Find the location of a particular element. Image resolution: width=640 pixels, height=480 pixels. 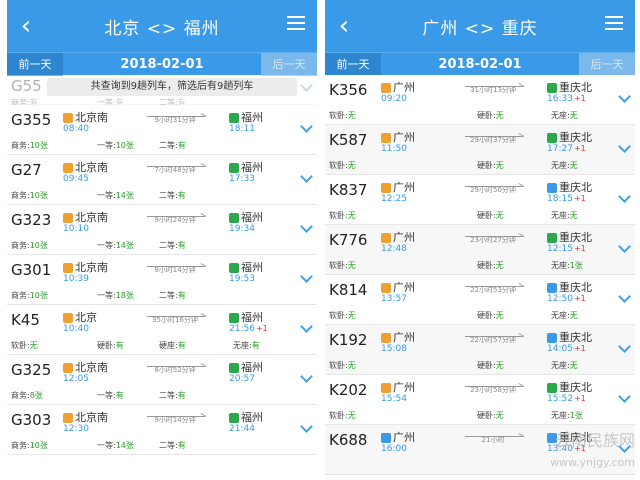

depart-time: 12:05 is located at coordinates (76, 379).